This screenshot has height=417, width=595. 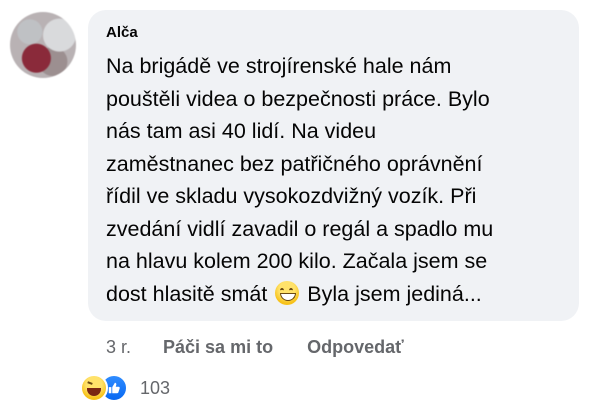 I want to click on comment-text-line: zaměstnanec bez patřičného oprávnění, so click(x=294, y=163).